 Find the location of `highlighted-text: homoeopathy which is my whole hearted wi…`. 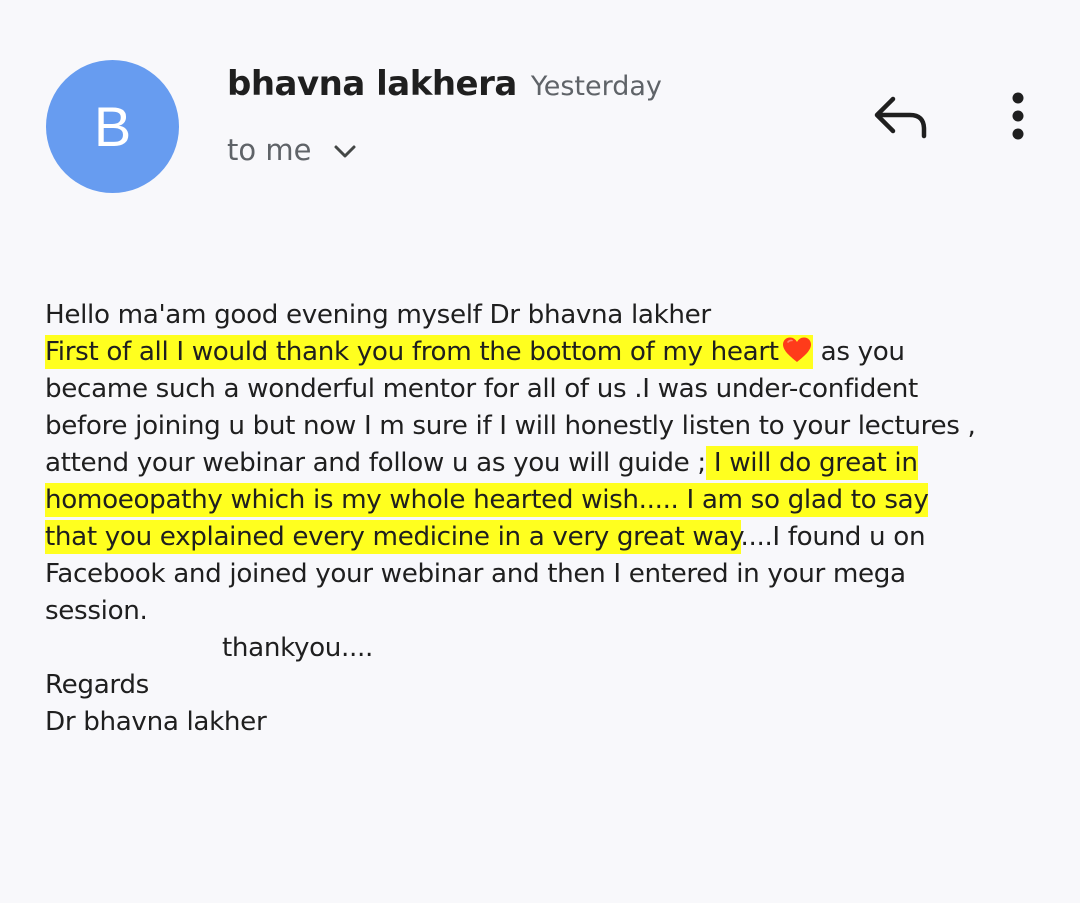

highlighted-text: homoeopathy which is my whole hearted wi… is located at coordinates (487, 500).